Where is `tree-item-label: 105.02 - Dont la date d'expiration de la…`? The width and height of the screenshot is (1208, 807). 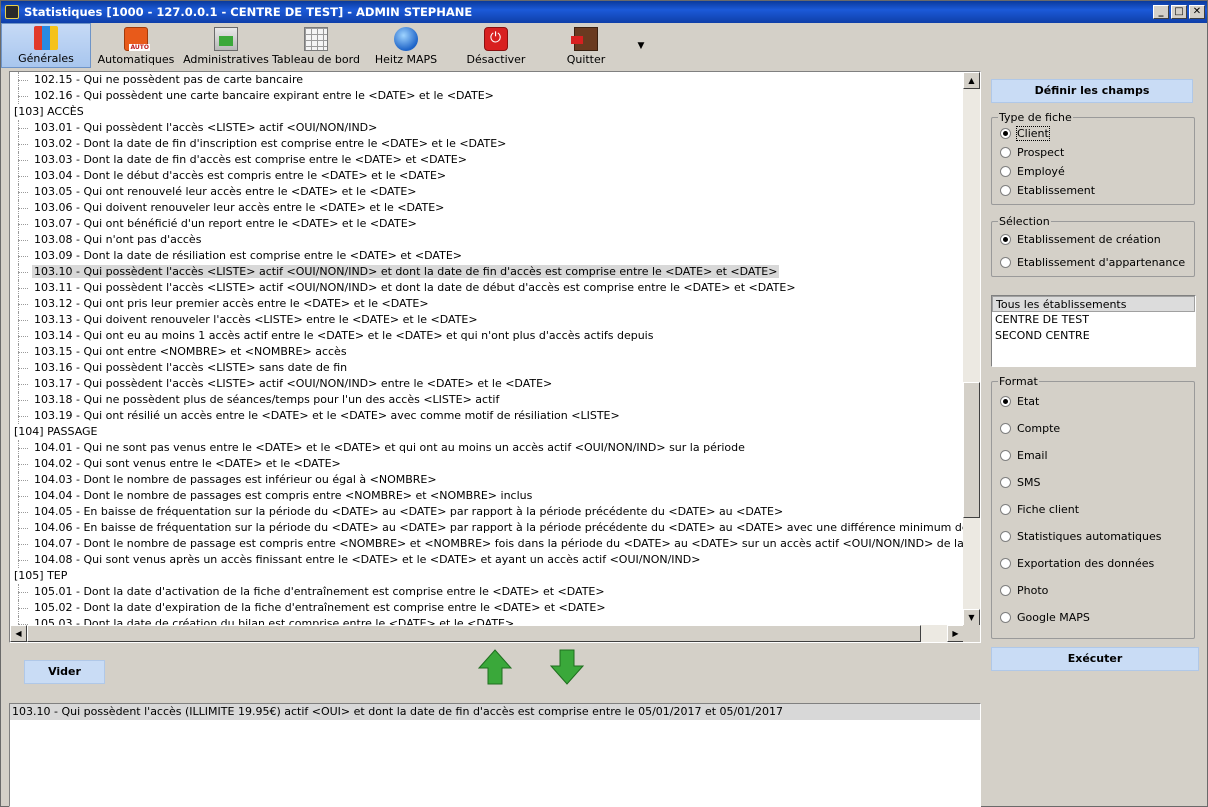 tree-item-label: 105.02 - Dont la date d'expiration de la… is located at coordinates (320, 607).